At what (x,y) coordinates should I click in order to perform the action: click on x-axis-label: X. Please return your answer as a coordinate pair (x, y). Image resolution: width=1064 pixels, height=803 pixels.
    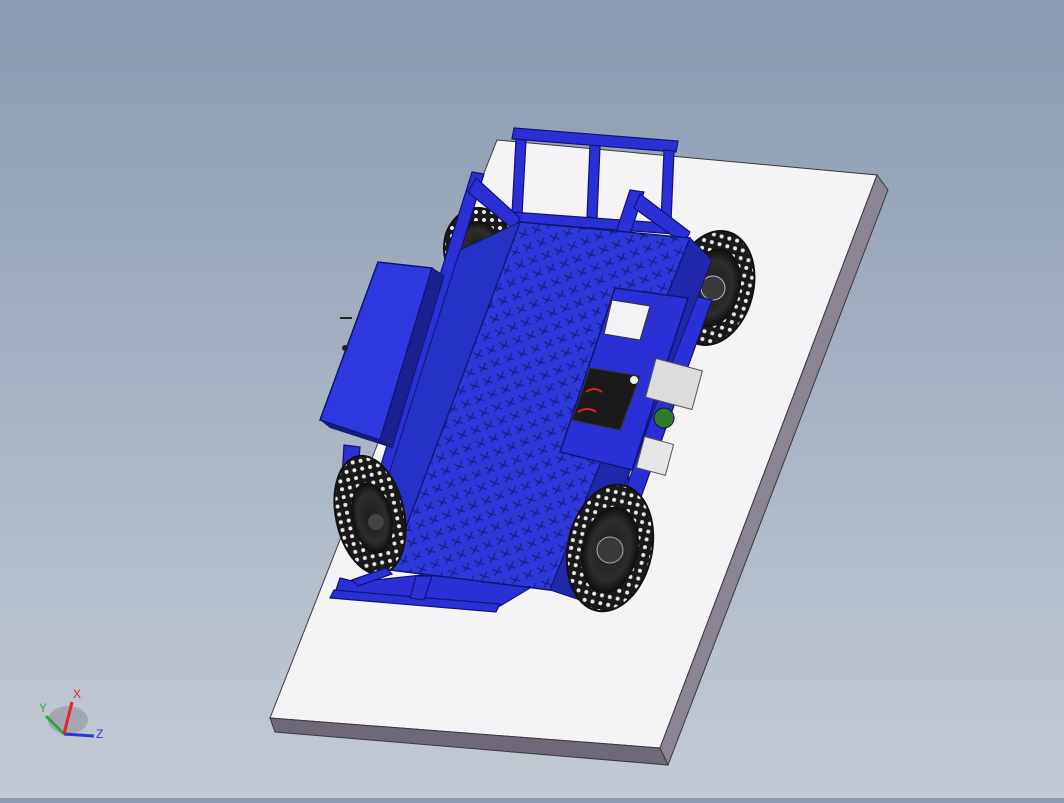
    Looking at the image, I should click on (77, 694).